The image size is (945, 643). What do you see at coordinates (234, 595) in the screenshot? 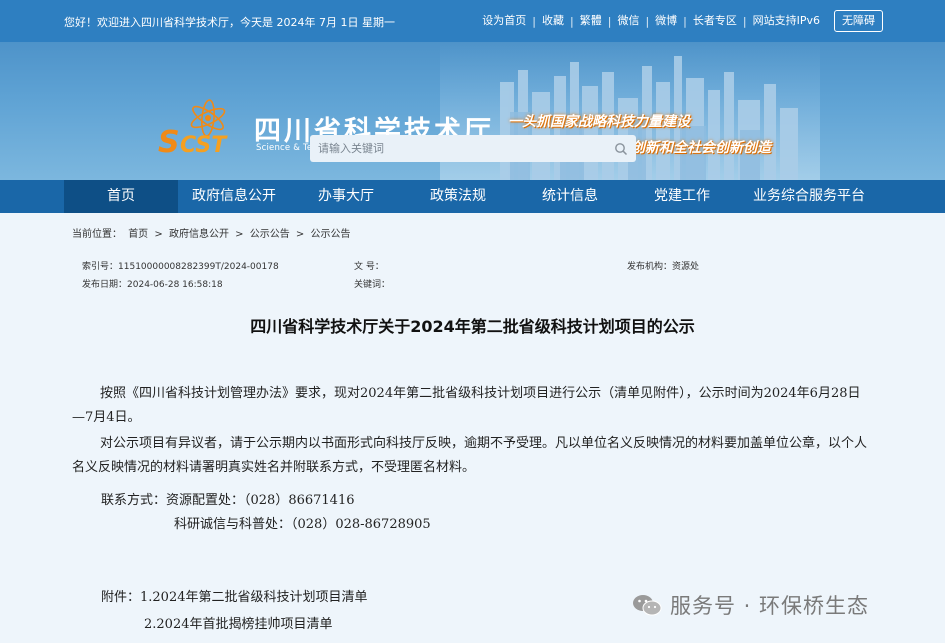
I see `attachment-item-1: 附件：1.2024年第二批省级科技计划项目清单` at bounding box center [234, 595].